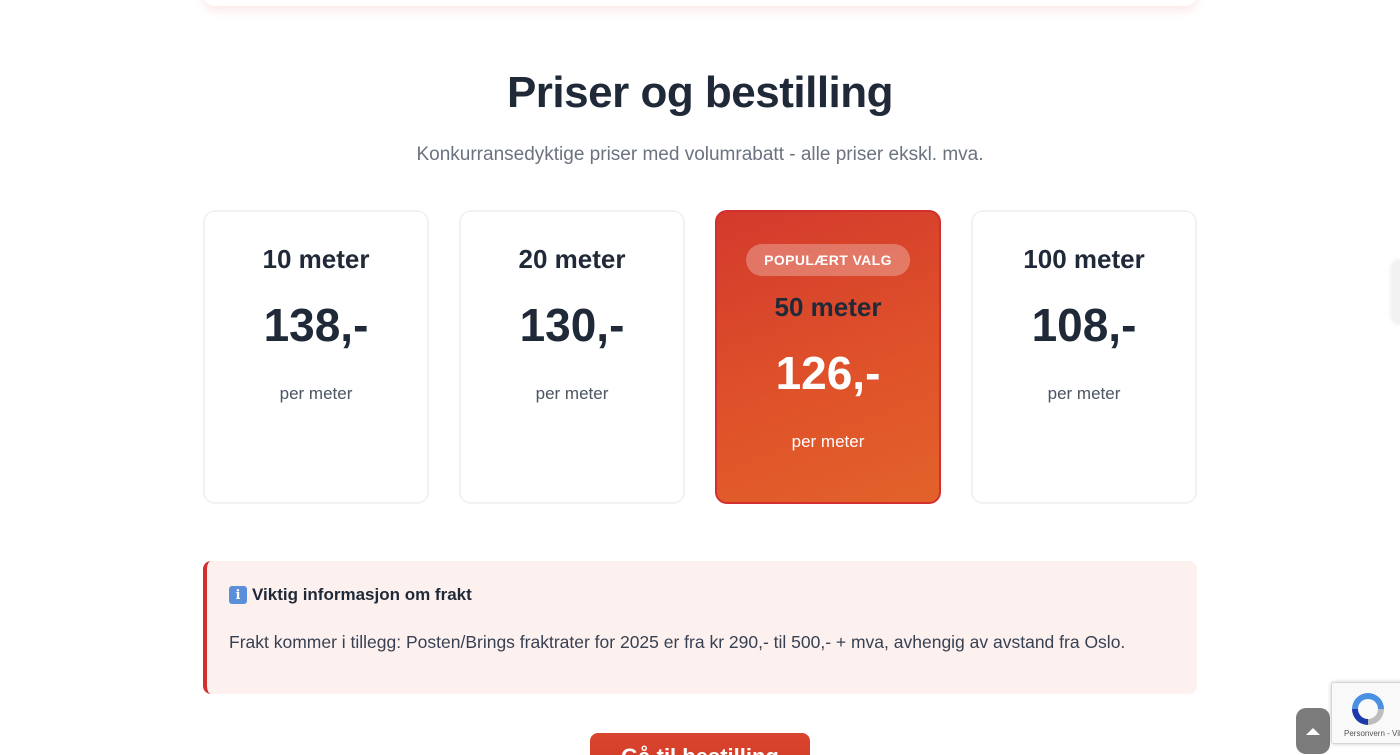 This screenshot has height=755, width=1400. I want to click on price-quantity: 50 meter, so click(828, 307).